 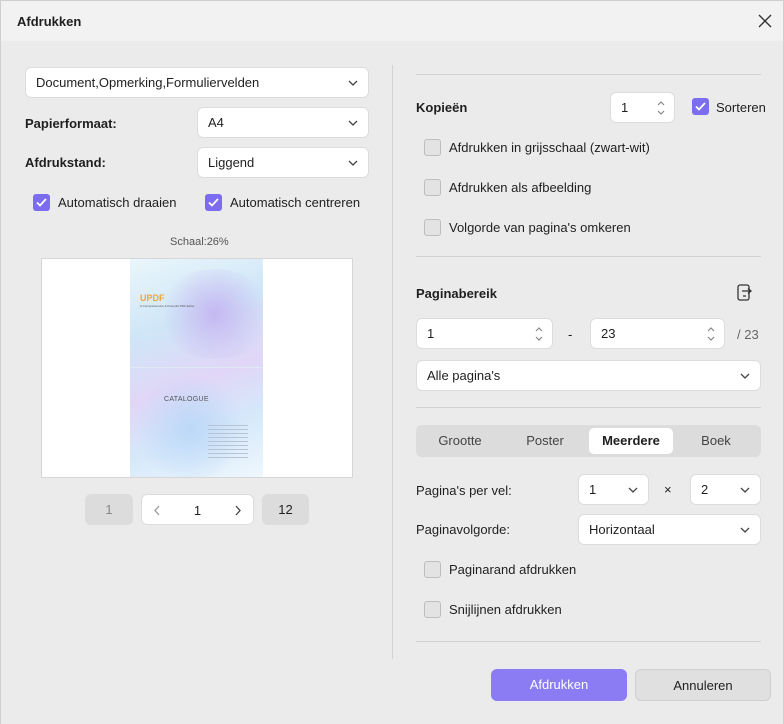 What do you see at coordinates (545, 441) in the screenshot?
I see `tab-poster: Poster` at bounding box center [545, 441].